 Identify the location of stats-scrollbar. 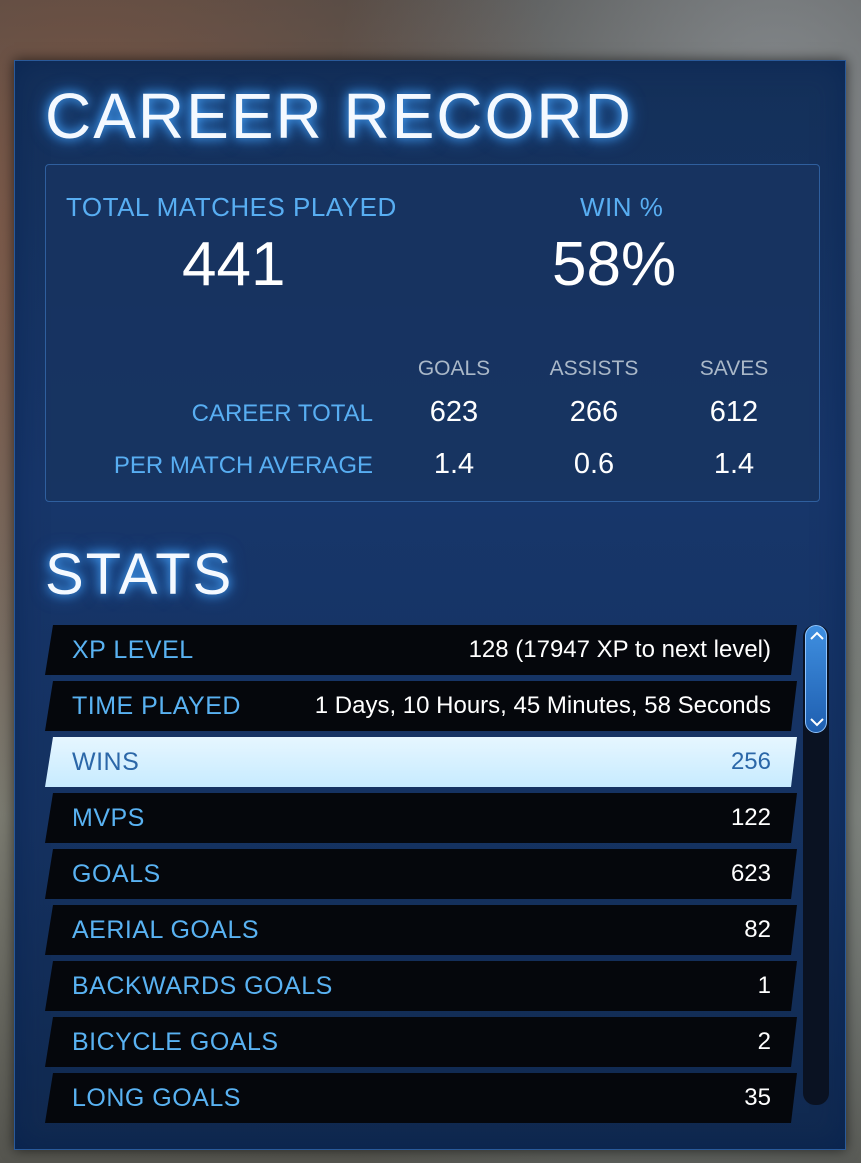
(816, 865).